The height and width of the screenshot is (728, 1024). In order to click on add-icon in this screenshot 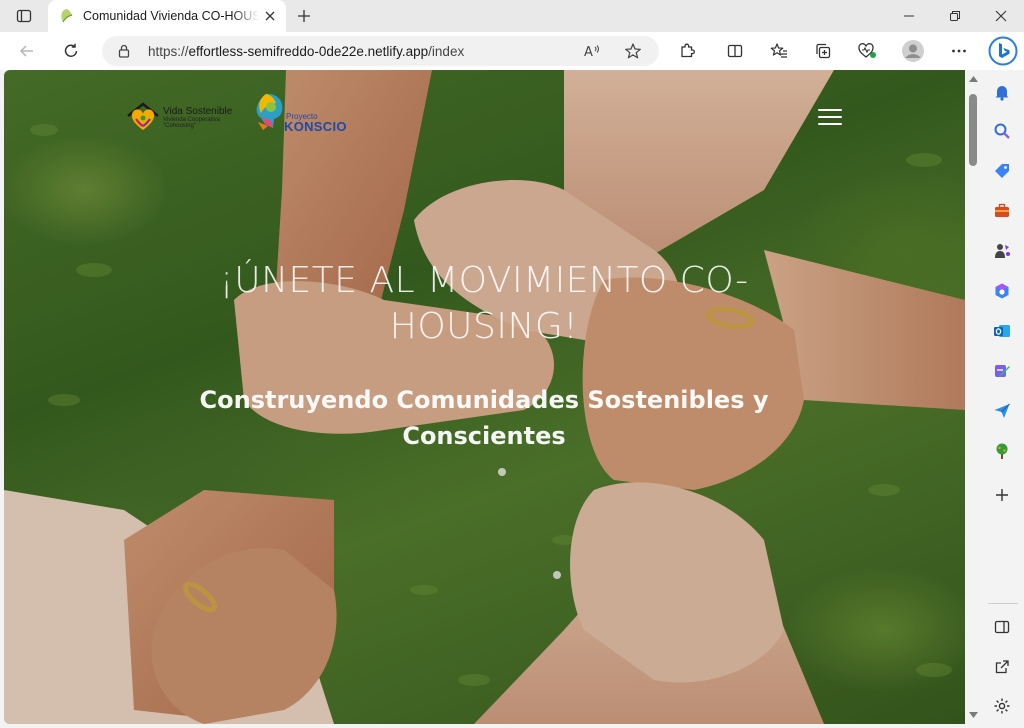, I will do `click(1002, 495)`.